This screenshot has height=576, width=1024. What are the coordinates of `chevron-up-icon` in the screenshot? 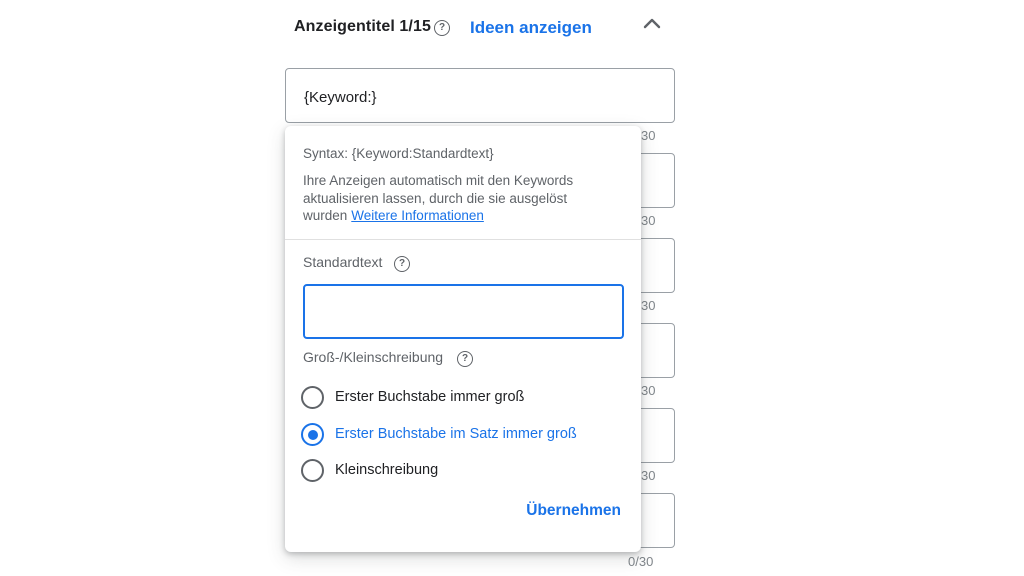 It's located at (652, 24).